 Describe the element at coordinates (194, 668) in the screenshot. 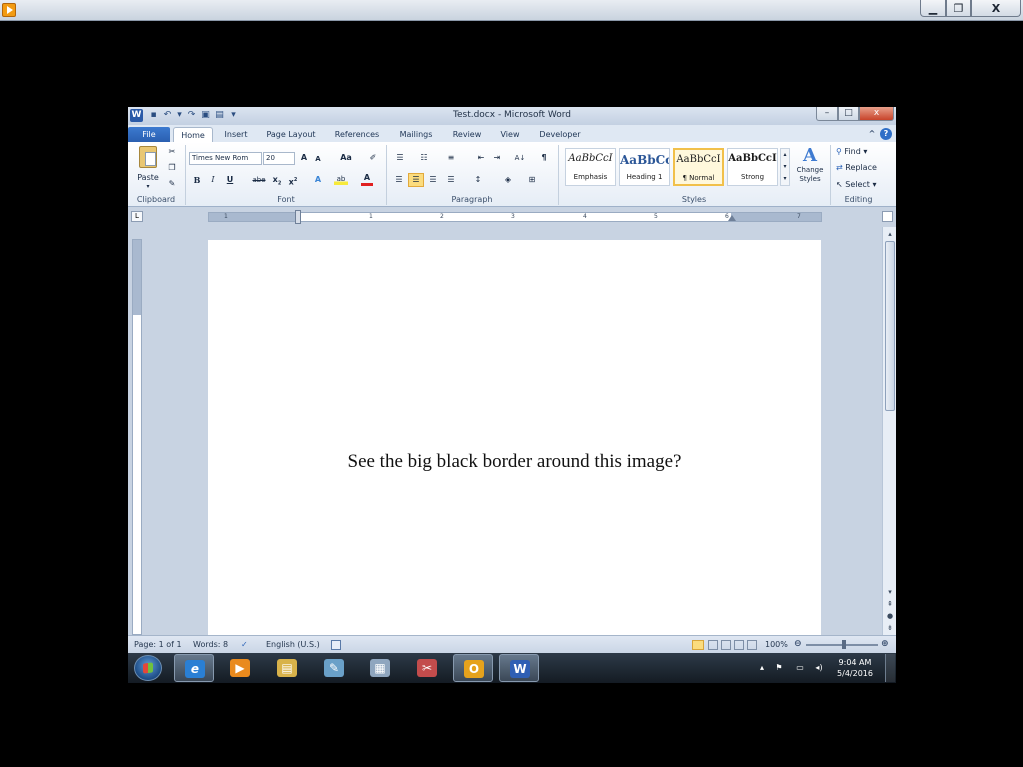

I see `taskbar-internet-explorer: e` at that location.